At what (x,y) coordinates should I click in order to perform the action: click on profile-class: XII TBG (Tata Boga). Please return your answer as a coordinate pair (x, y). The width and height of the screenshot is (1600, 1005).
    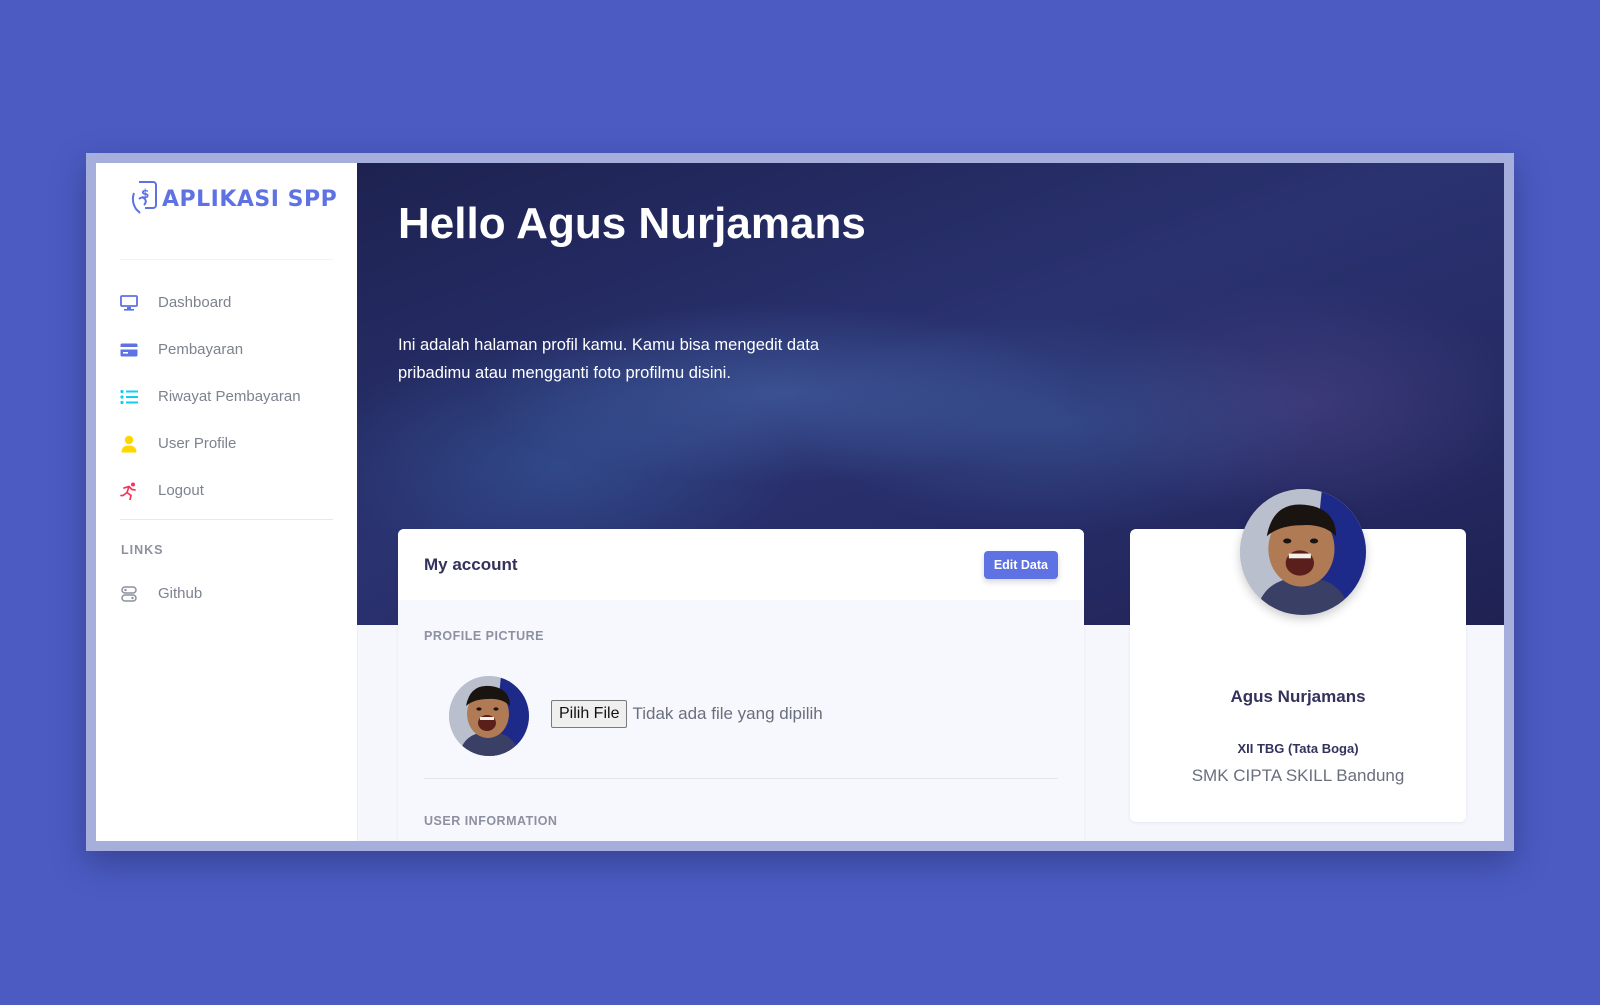
    Looking at the image, I should click on (1298, 748).